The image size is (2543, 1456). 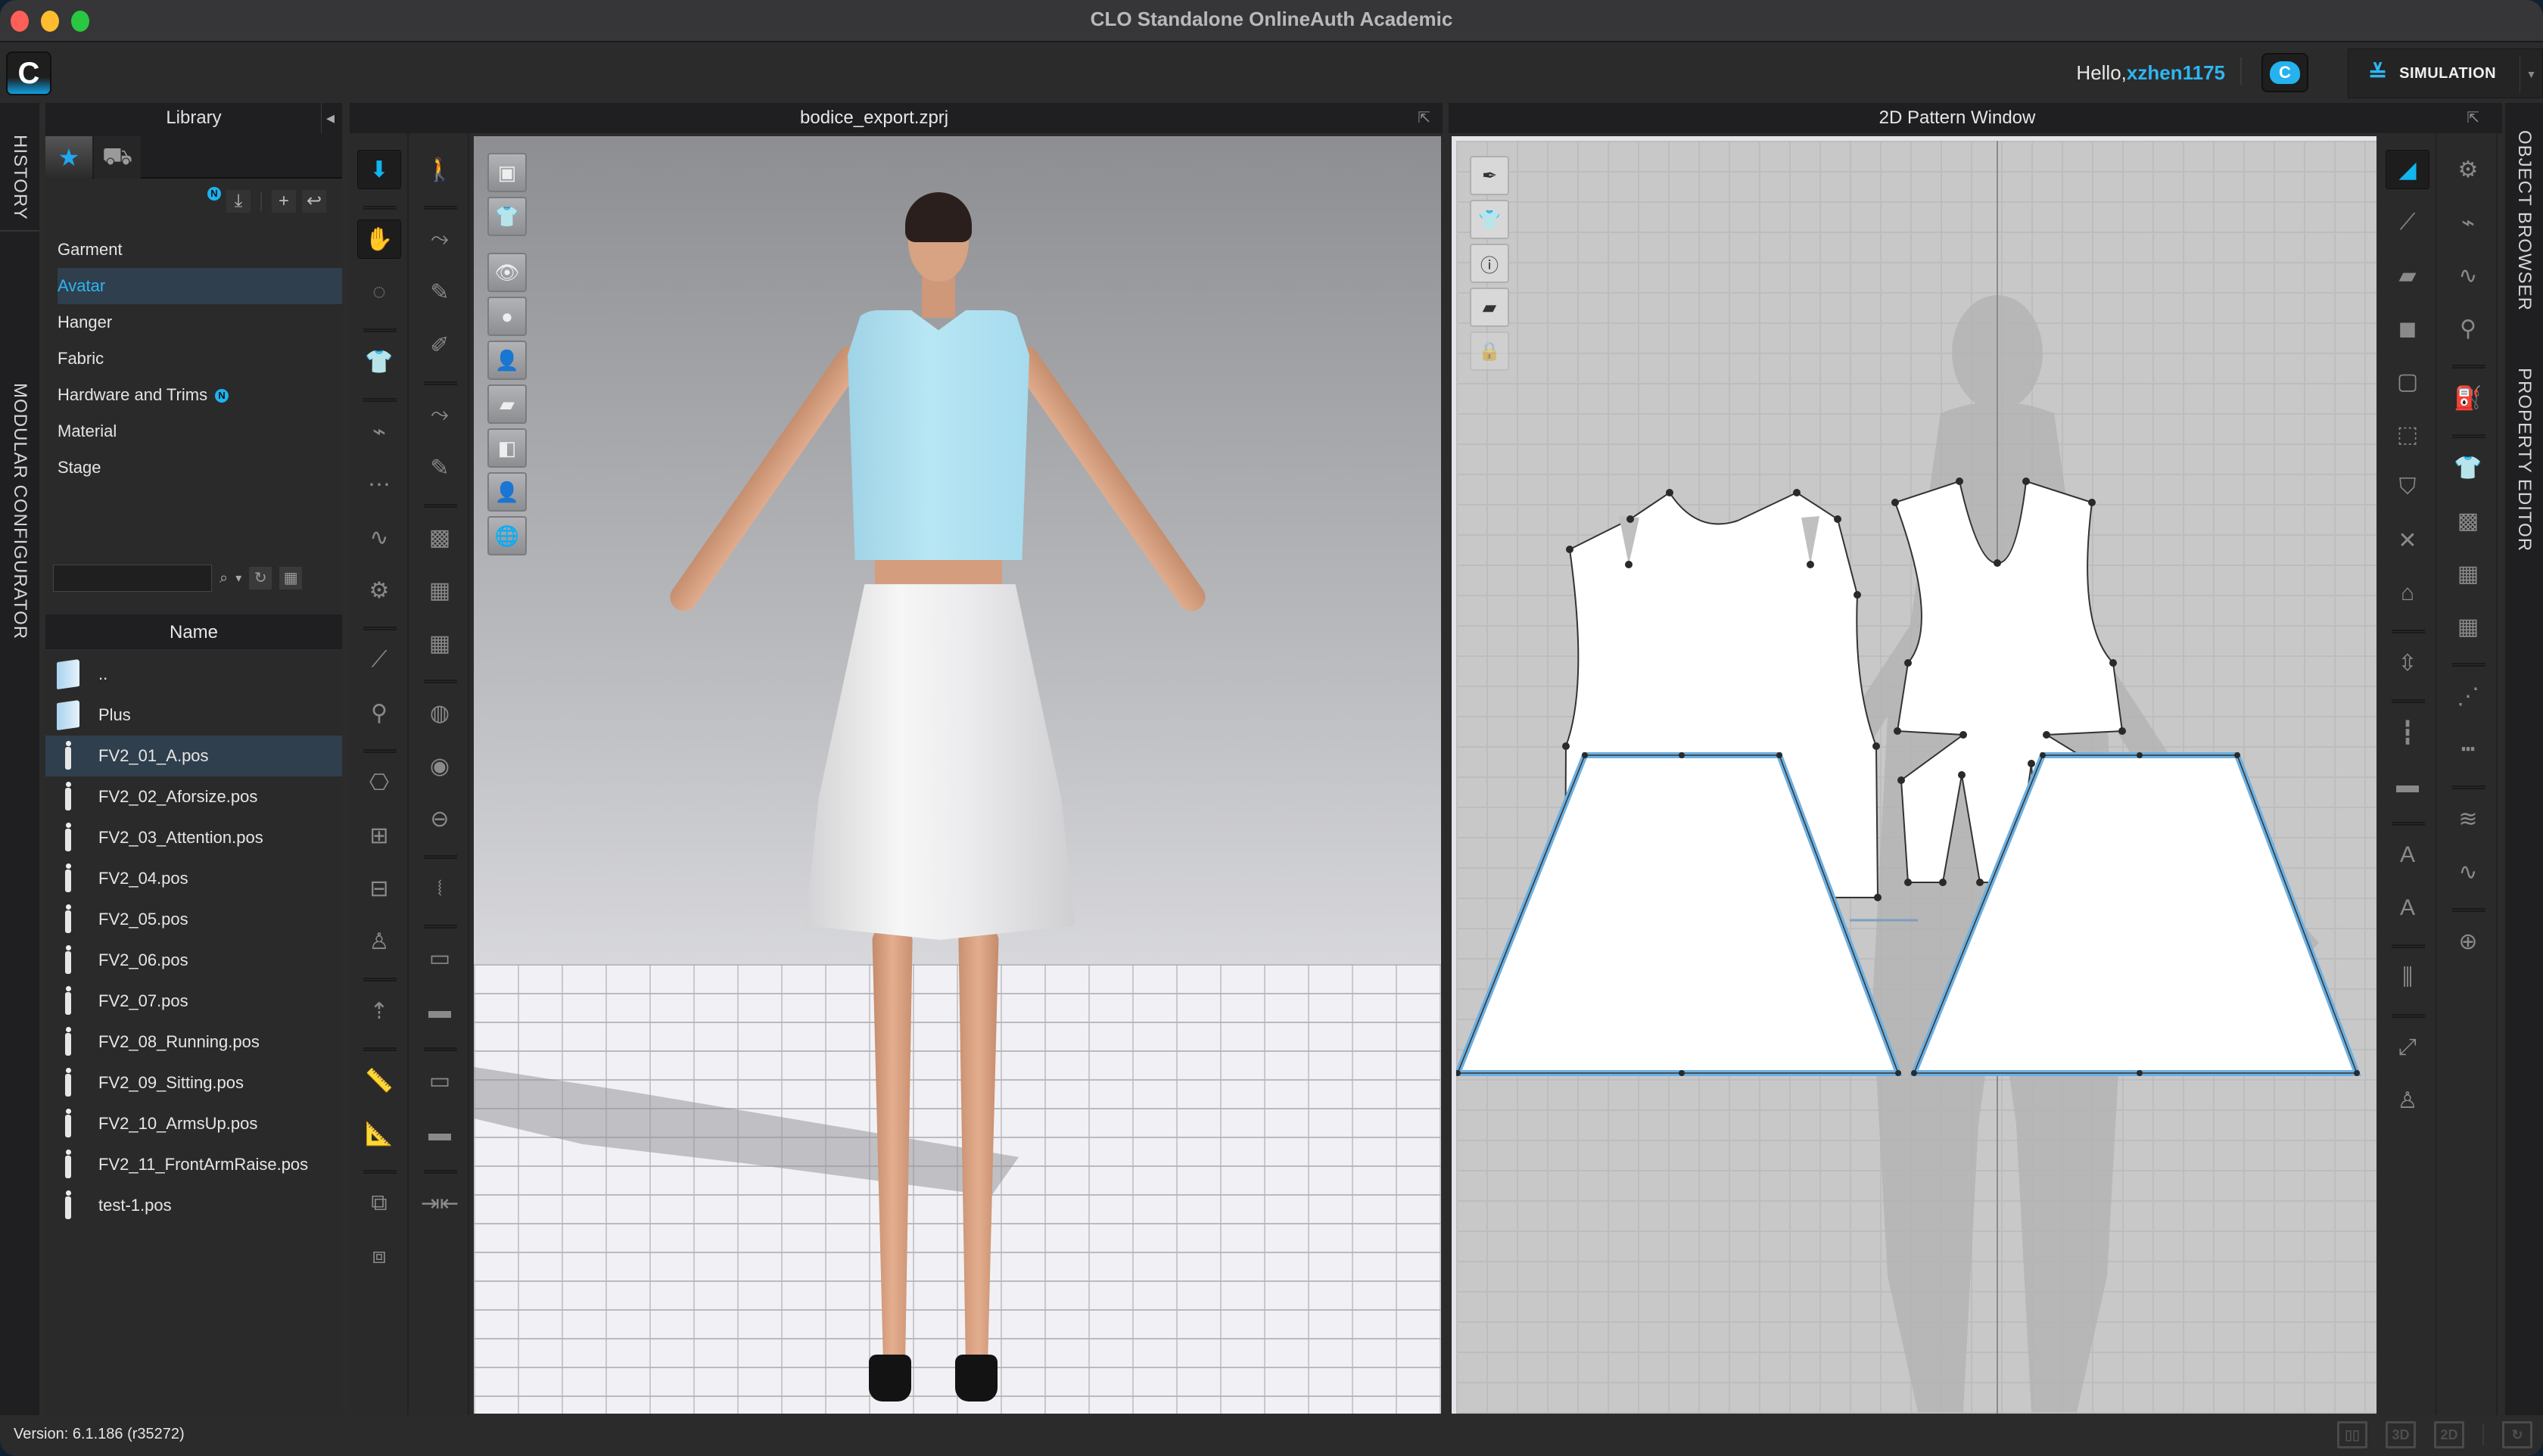 What do you see at coordinates (2468, 819) in the screenshot?
I see `elastic-select-tool: ≋` at bounding box center [2468, 819].